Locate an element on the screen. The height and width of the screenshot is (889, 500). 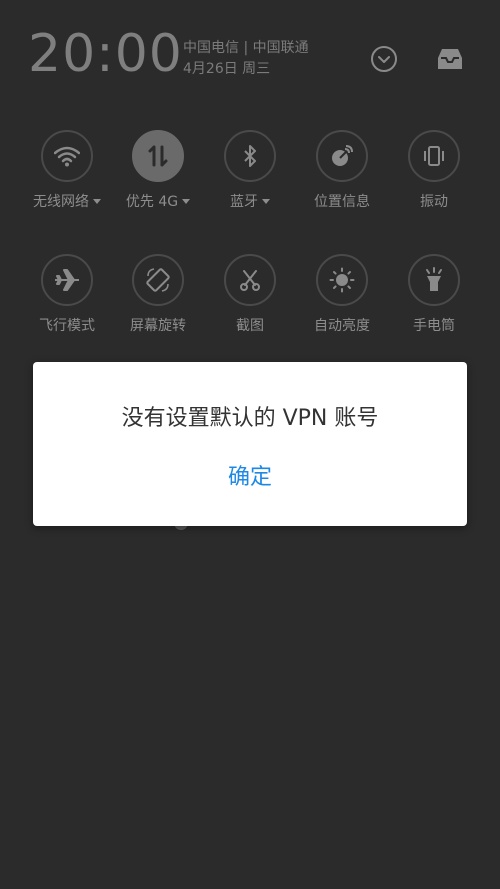
toggle-row-1: 无线网络 优先 4G 蓝牙 位置信息 振动 is located at coordinates (250, 180).